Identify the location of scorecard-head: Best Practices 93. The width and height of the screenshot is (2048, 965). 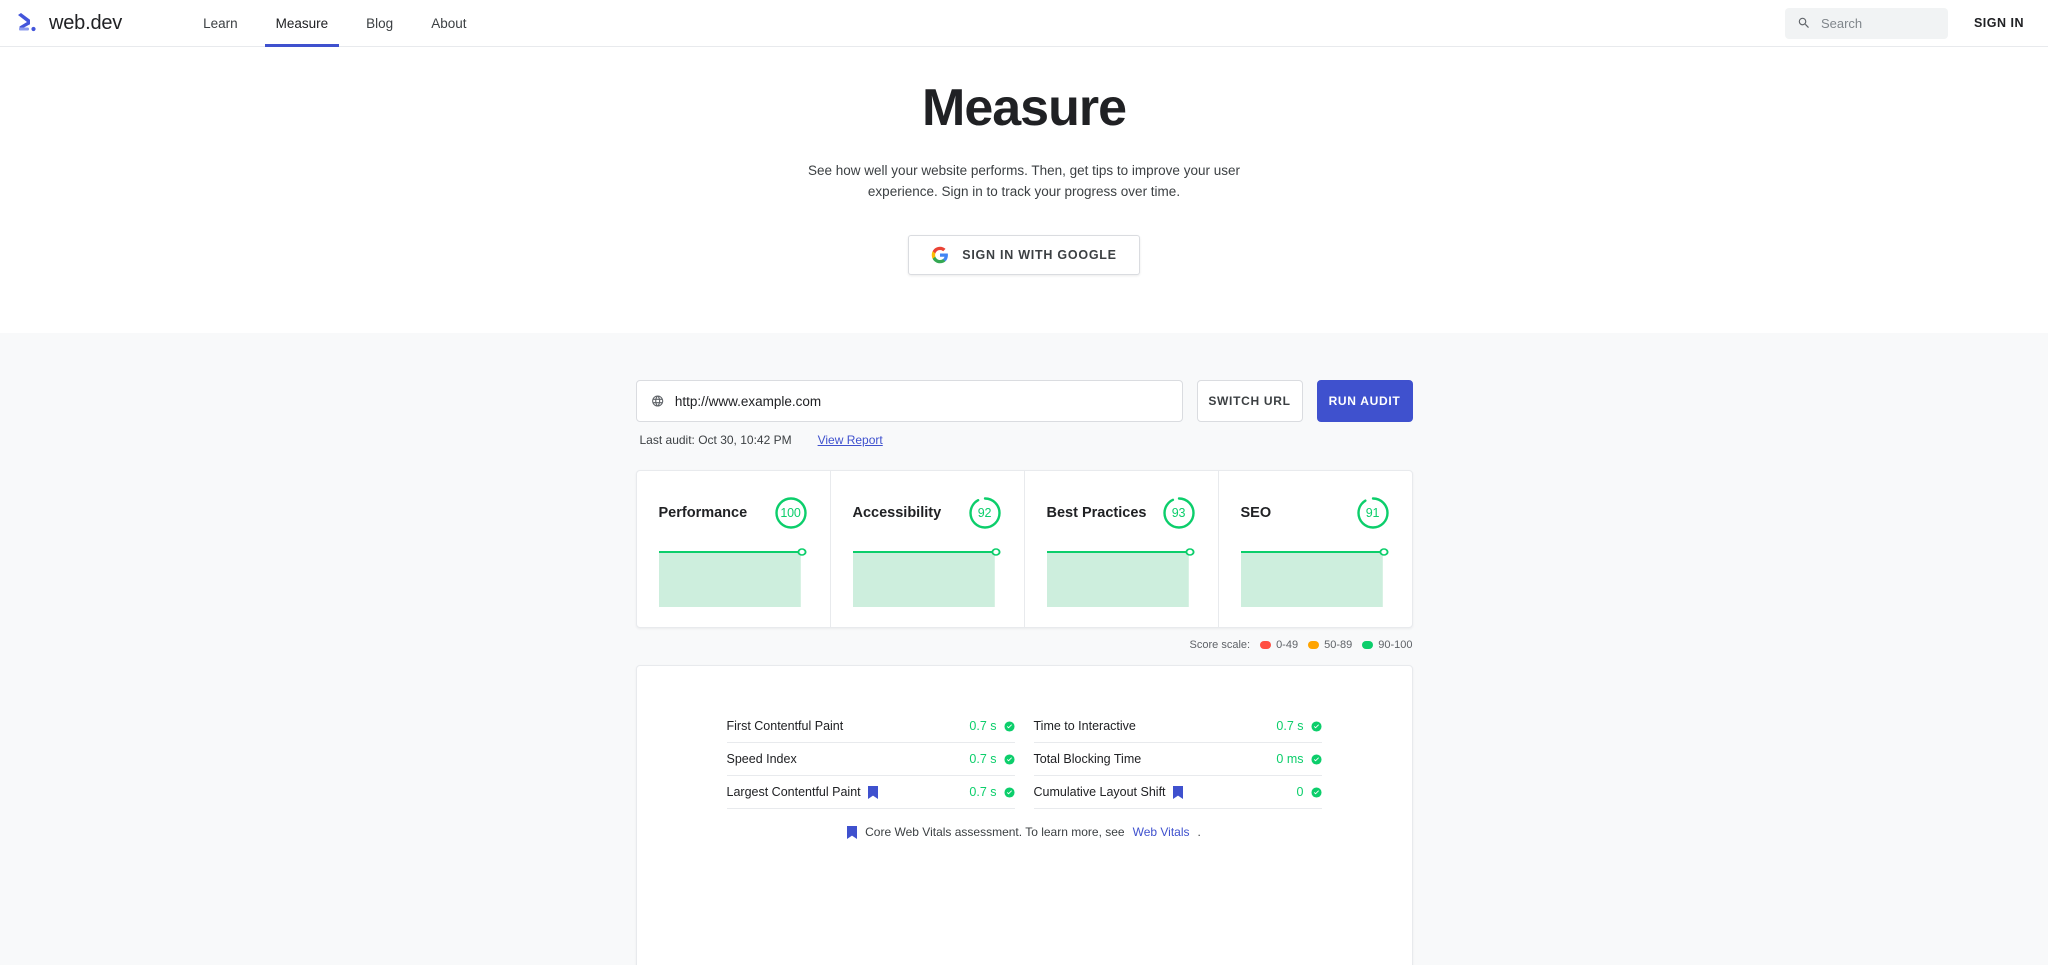
(1121, 513).